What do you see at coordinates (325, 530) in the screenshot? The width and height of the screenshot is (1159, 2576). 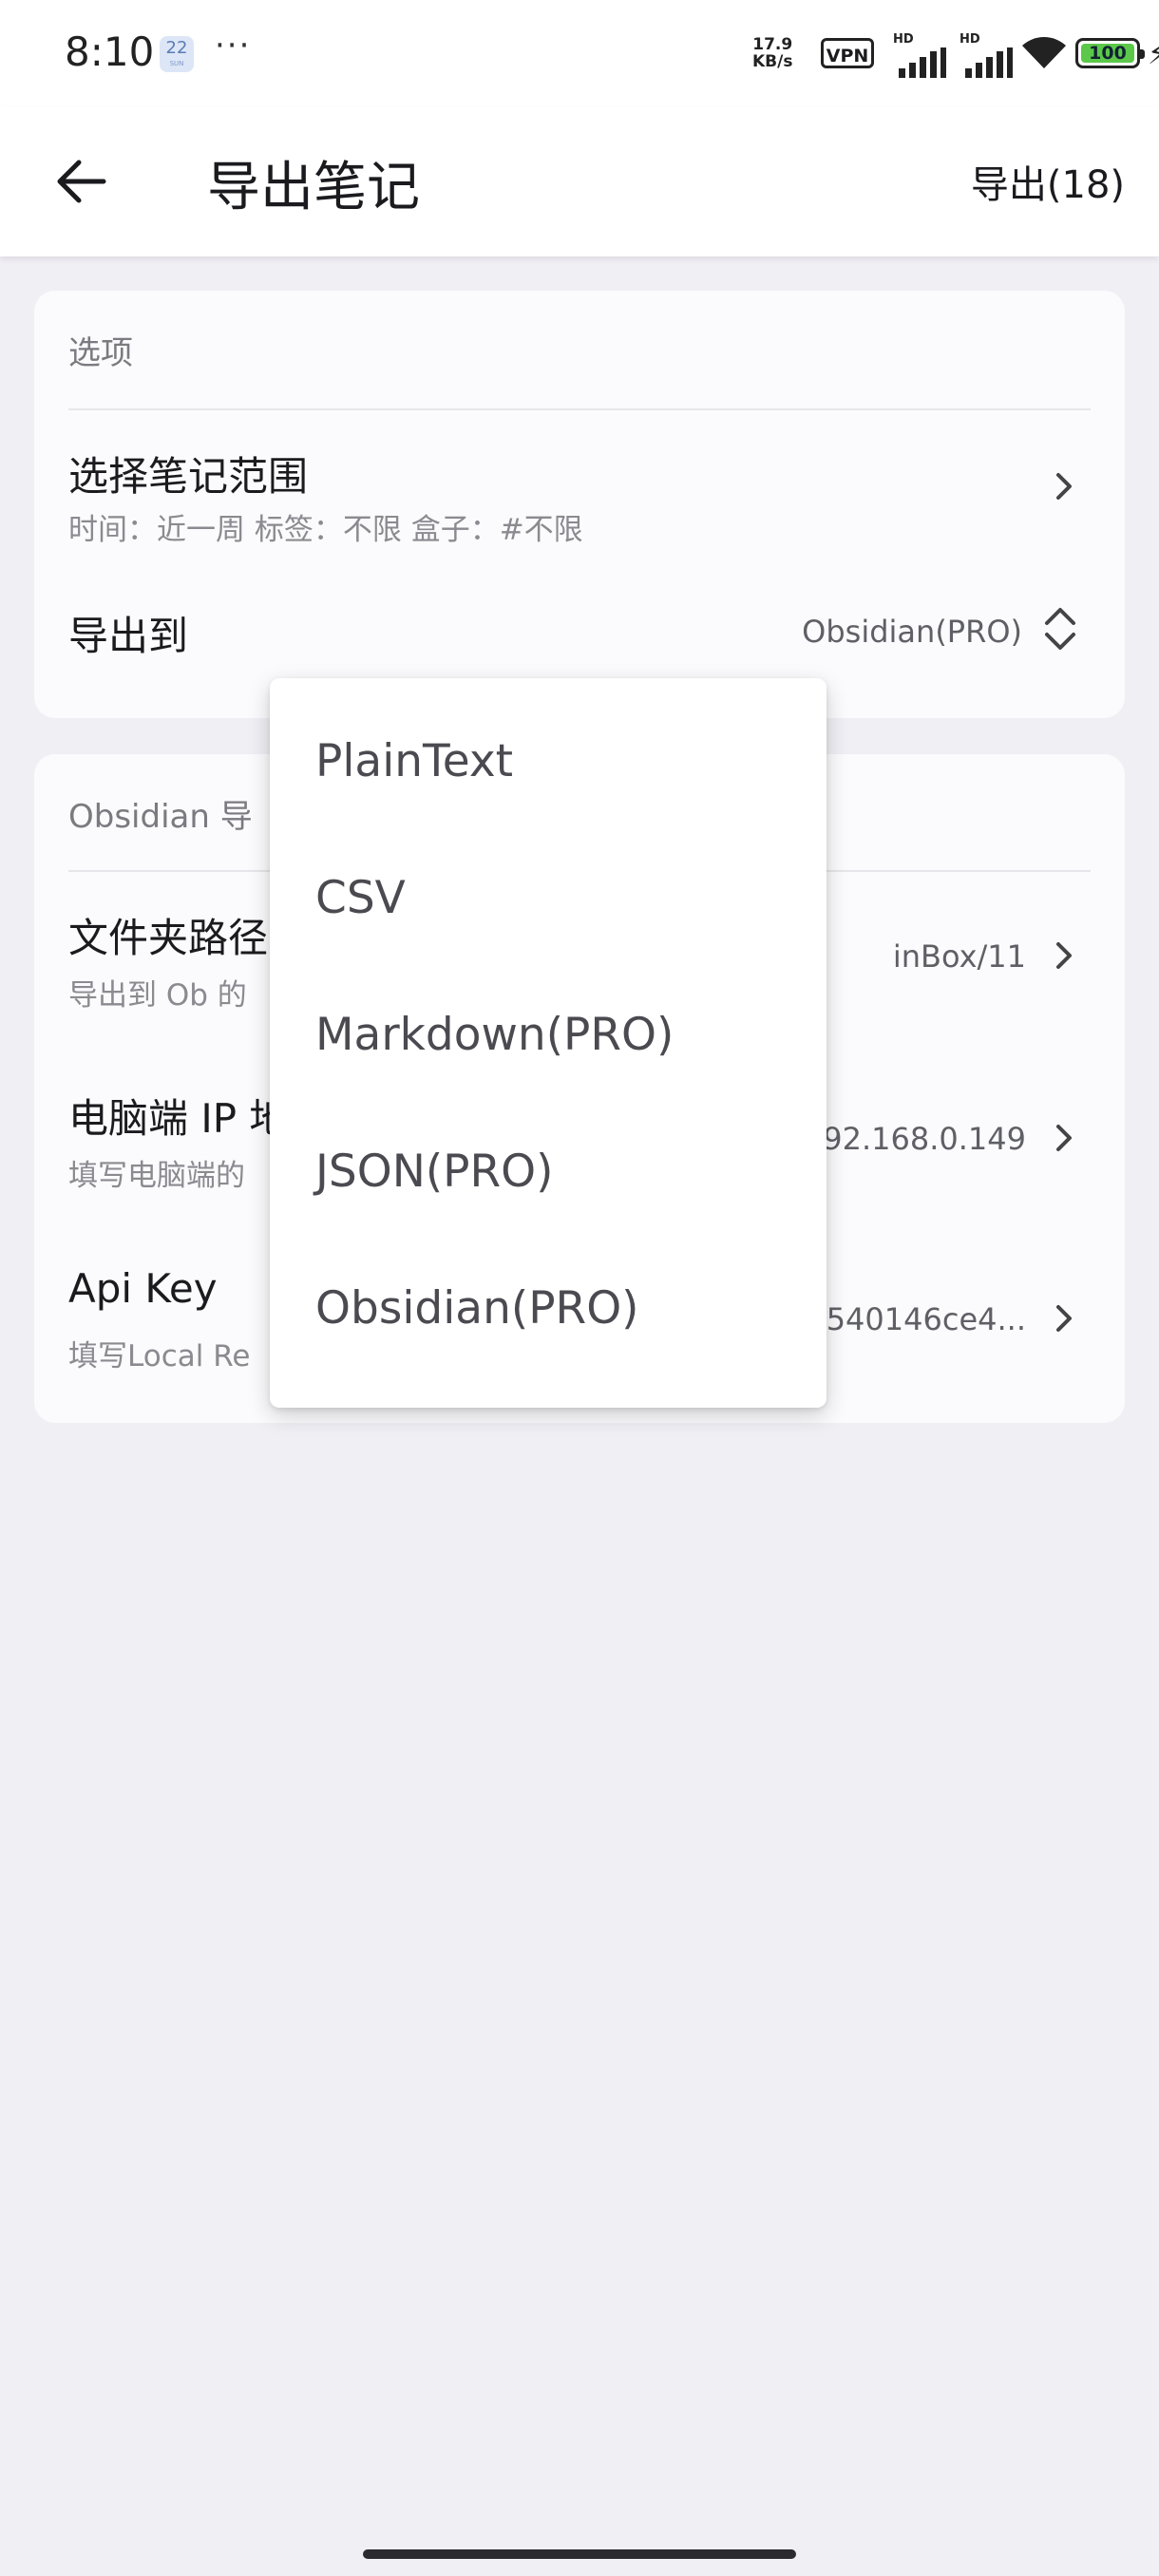 I see `note-range-subtitle: 时间：近一周 标签：不限 盒子：#不限` at bounding box center [325, 530].